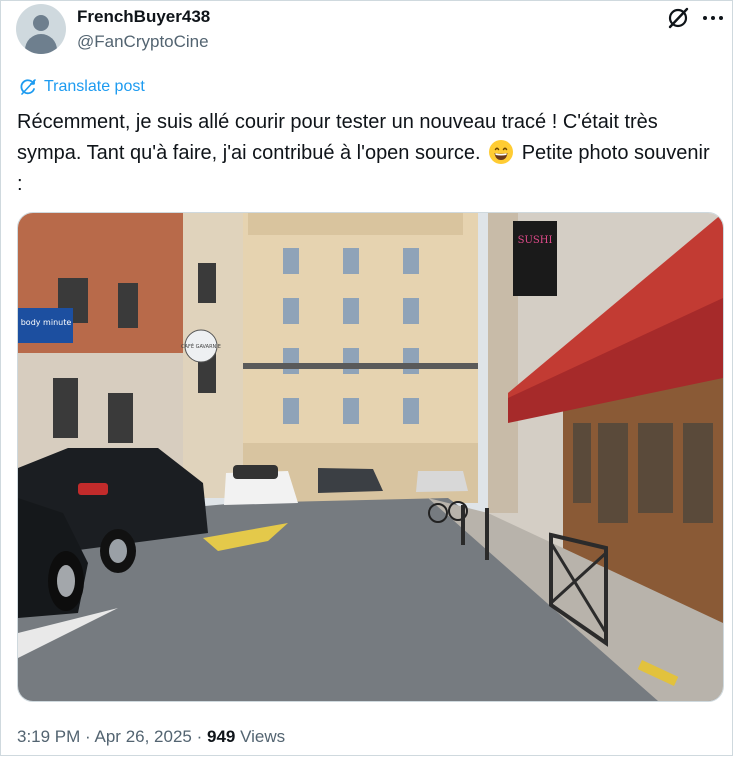  What do you see at coordinates (143, 736) in the screenshot?
I see `post-date: Apr 26, 2025` at bounding box center [143, 736].